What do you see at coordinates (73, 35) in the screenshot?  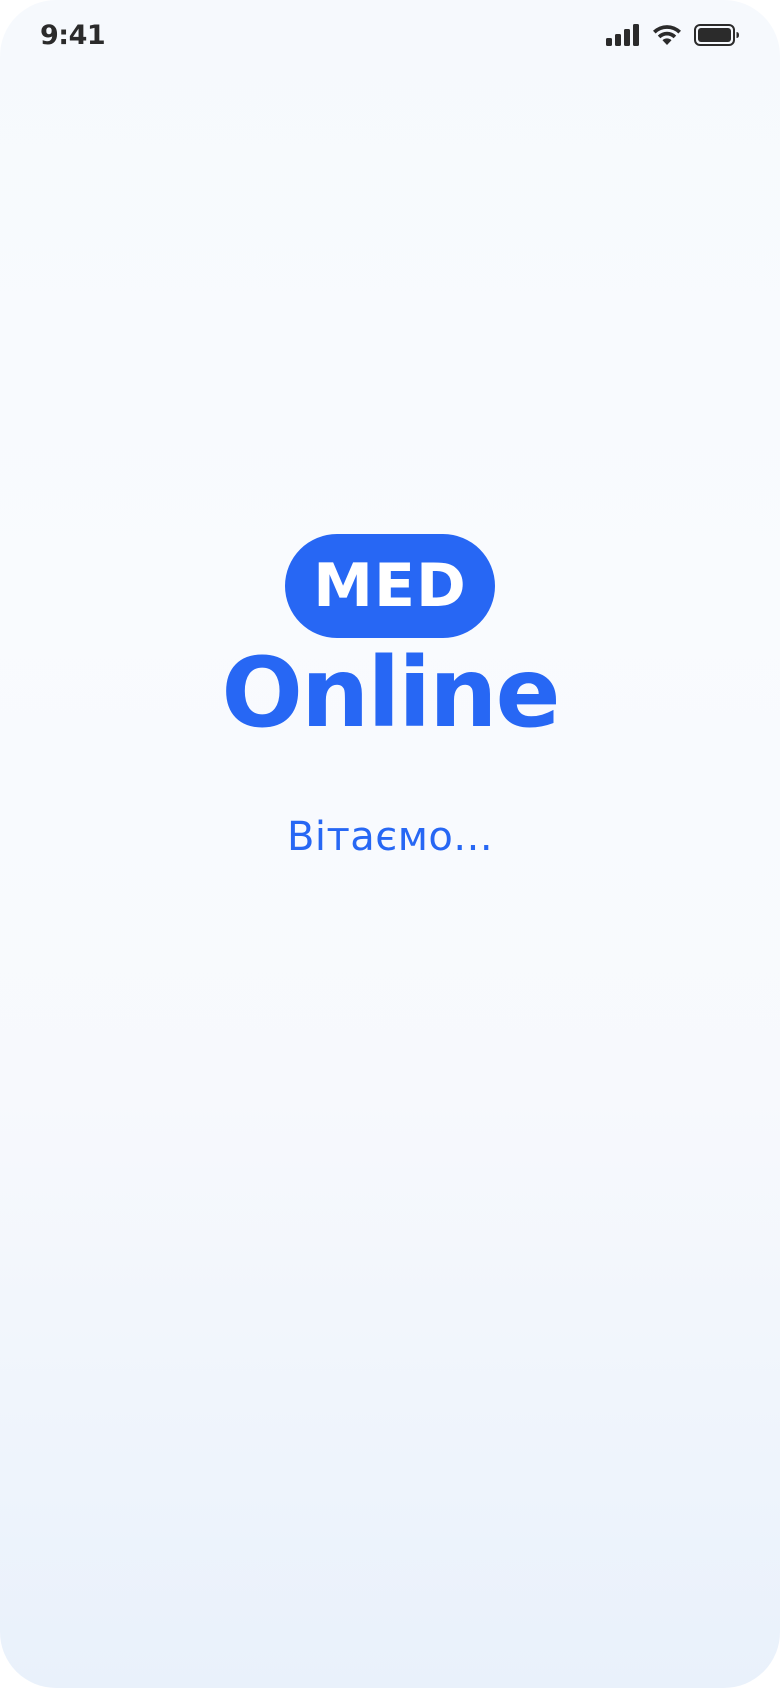 I see `status-time: 9:41` at bounding box center [73, 35].